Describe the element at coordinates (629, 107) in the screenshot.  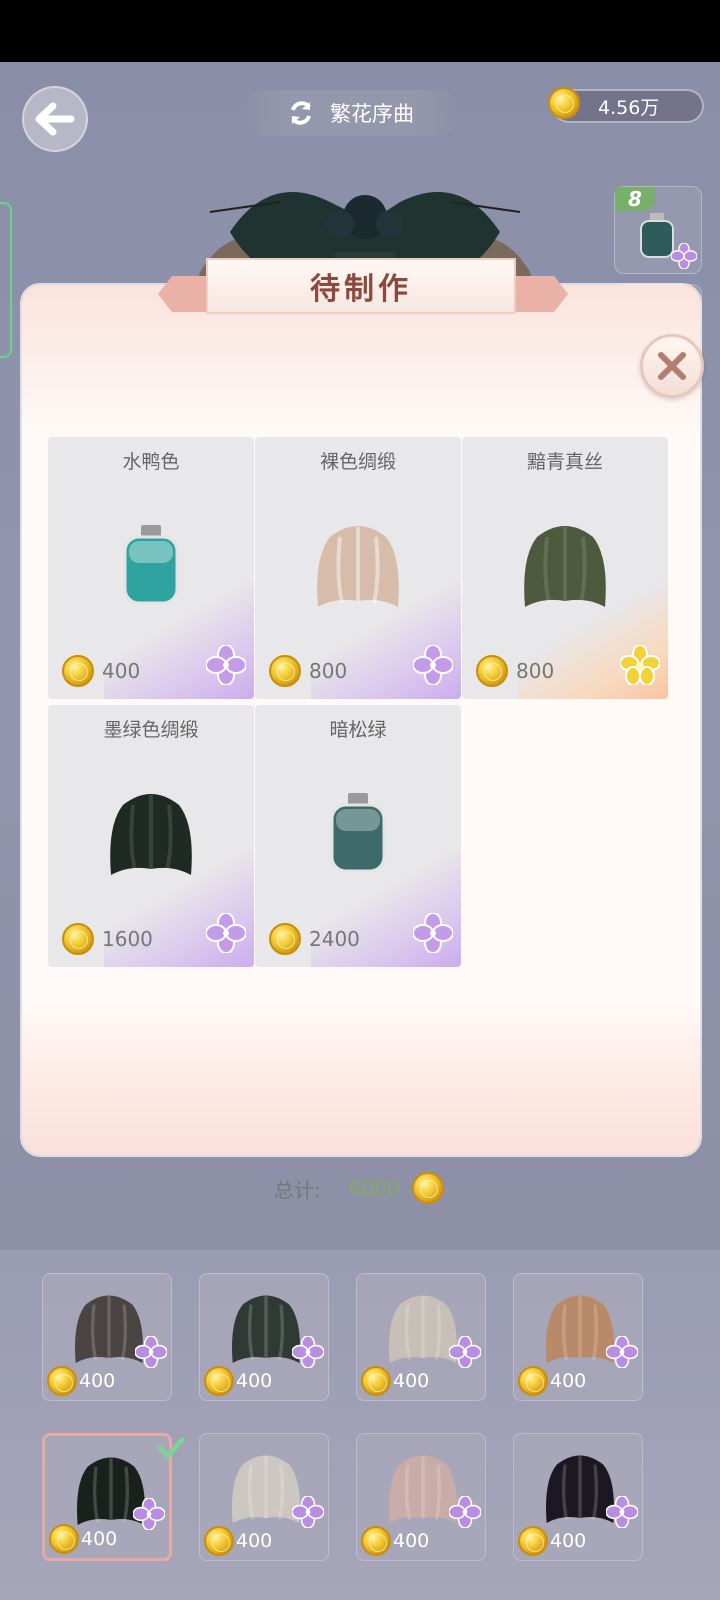
I see `coin-balance-value: 4.56万` at that location.